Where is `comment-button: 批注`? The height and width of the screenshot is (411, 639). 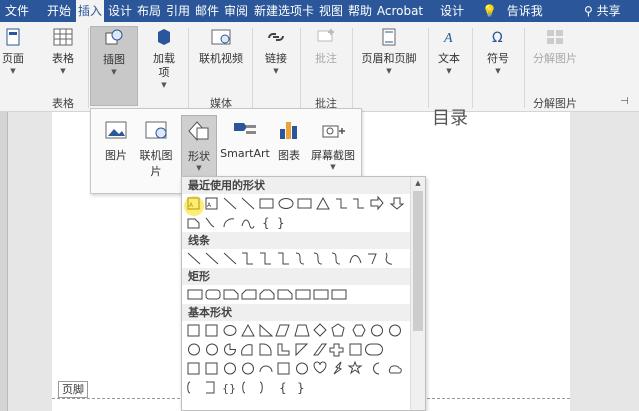
comment-button: 批注 is located at coordinates (326, 66).